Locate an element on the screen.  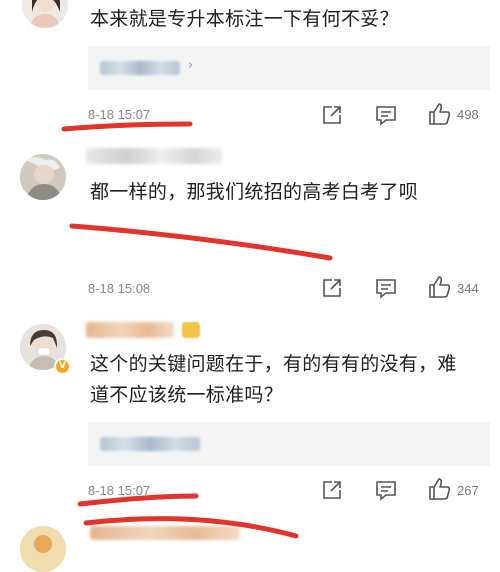
comment-text-line: 这个的关键问题在于，有的有有的没有，难 is located at coordinates (273, 364).